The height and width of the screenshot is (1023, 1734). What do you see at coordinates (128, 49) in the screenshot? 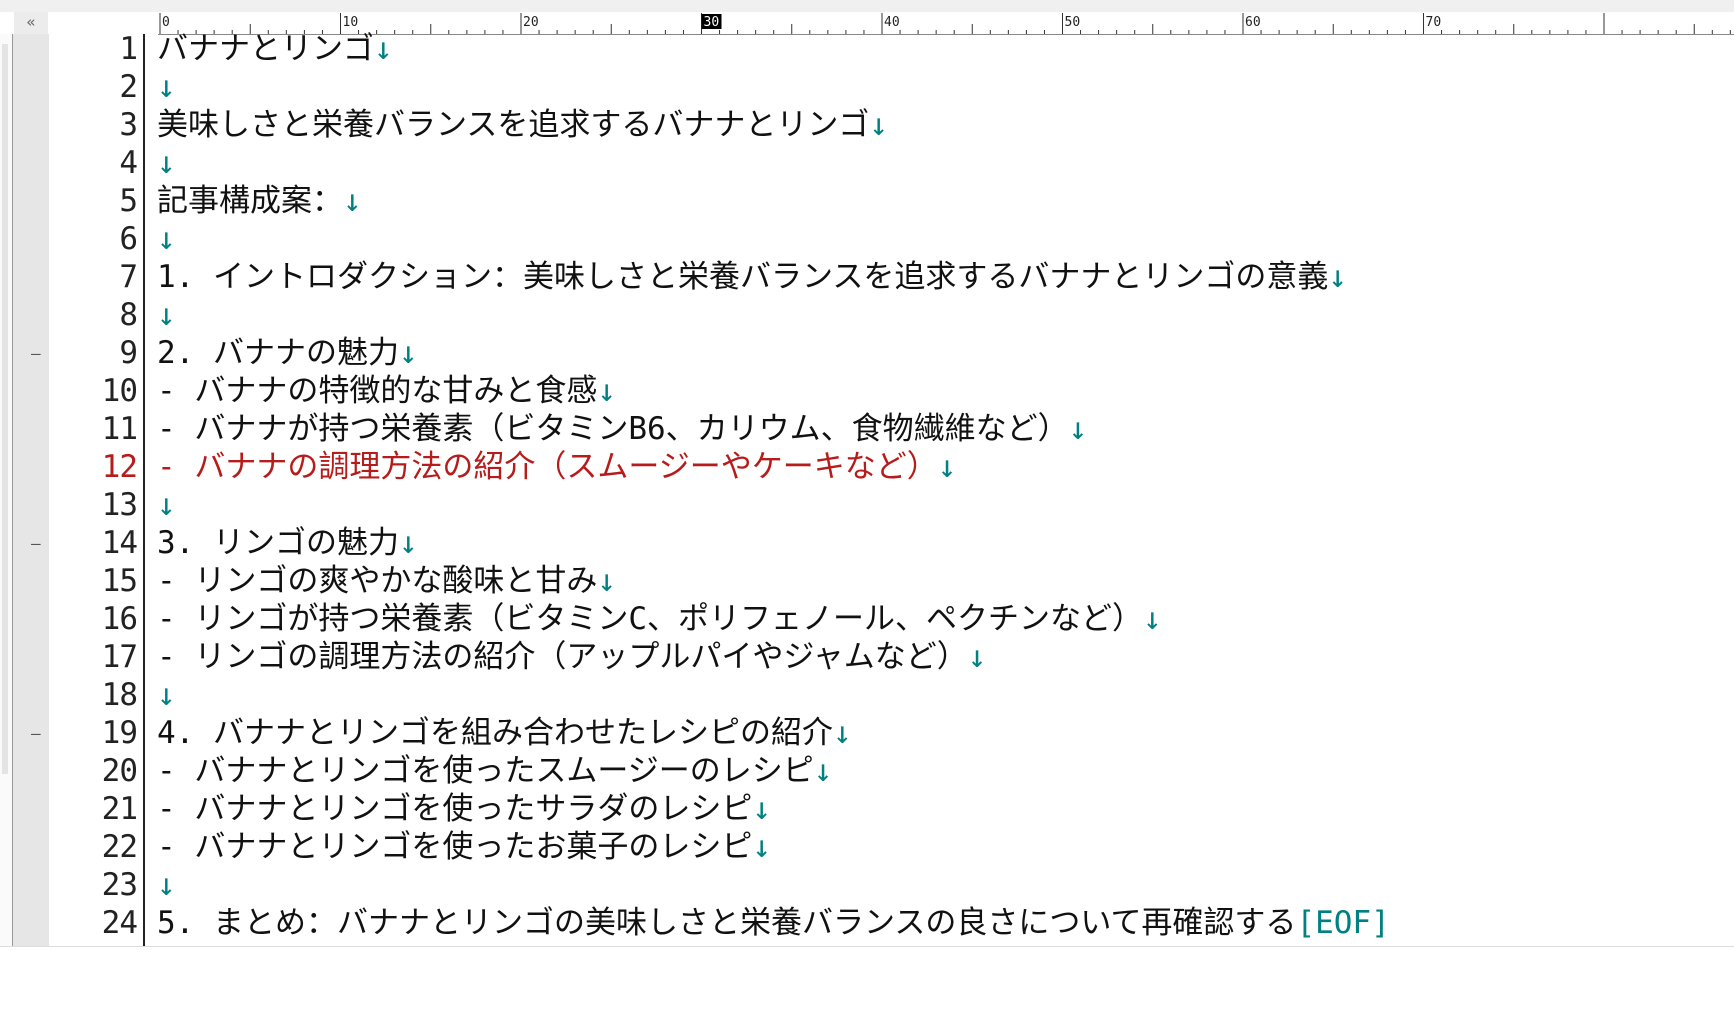
I see `line-number: 1` at bounding box center [128, 49].